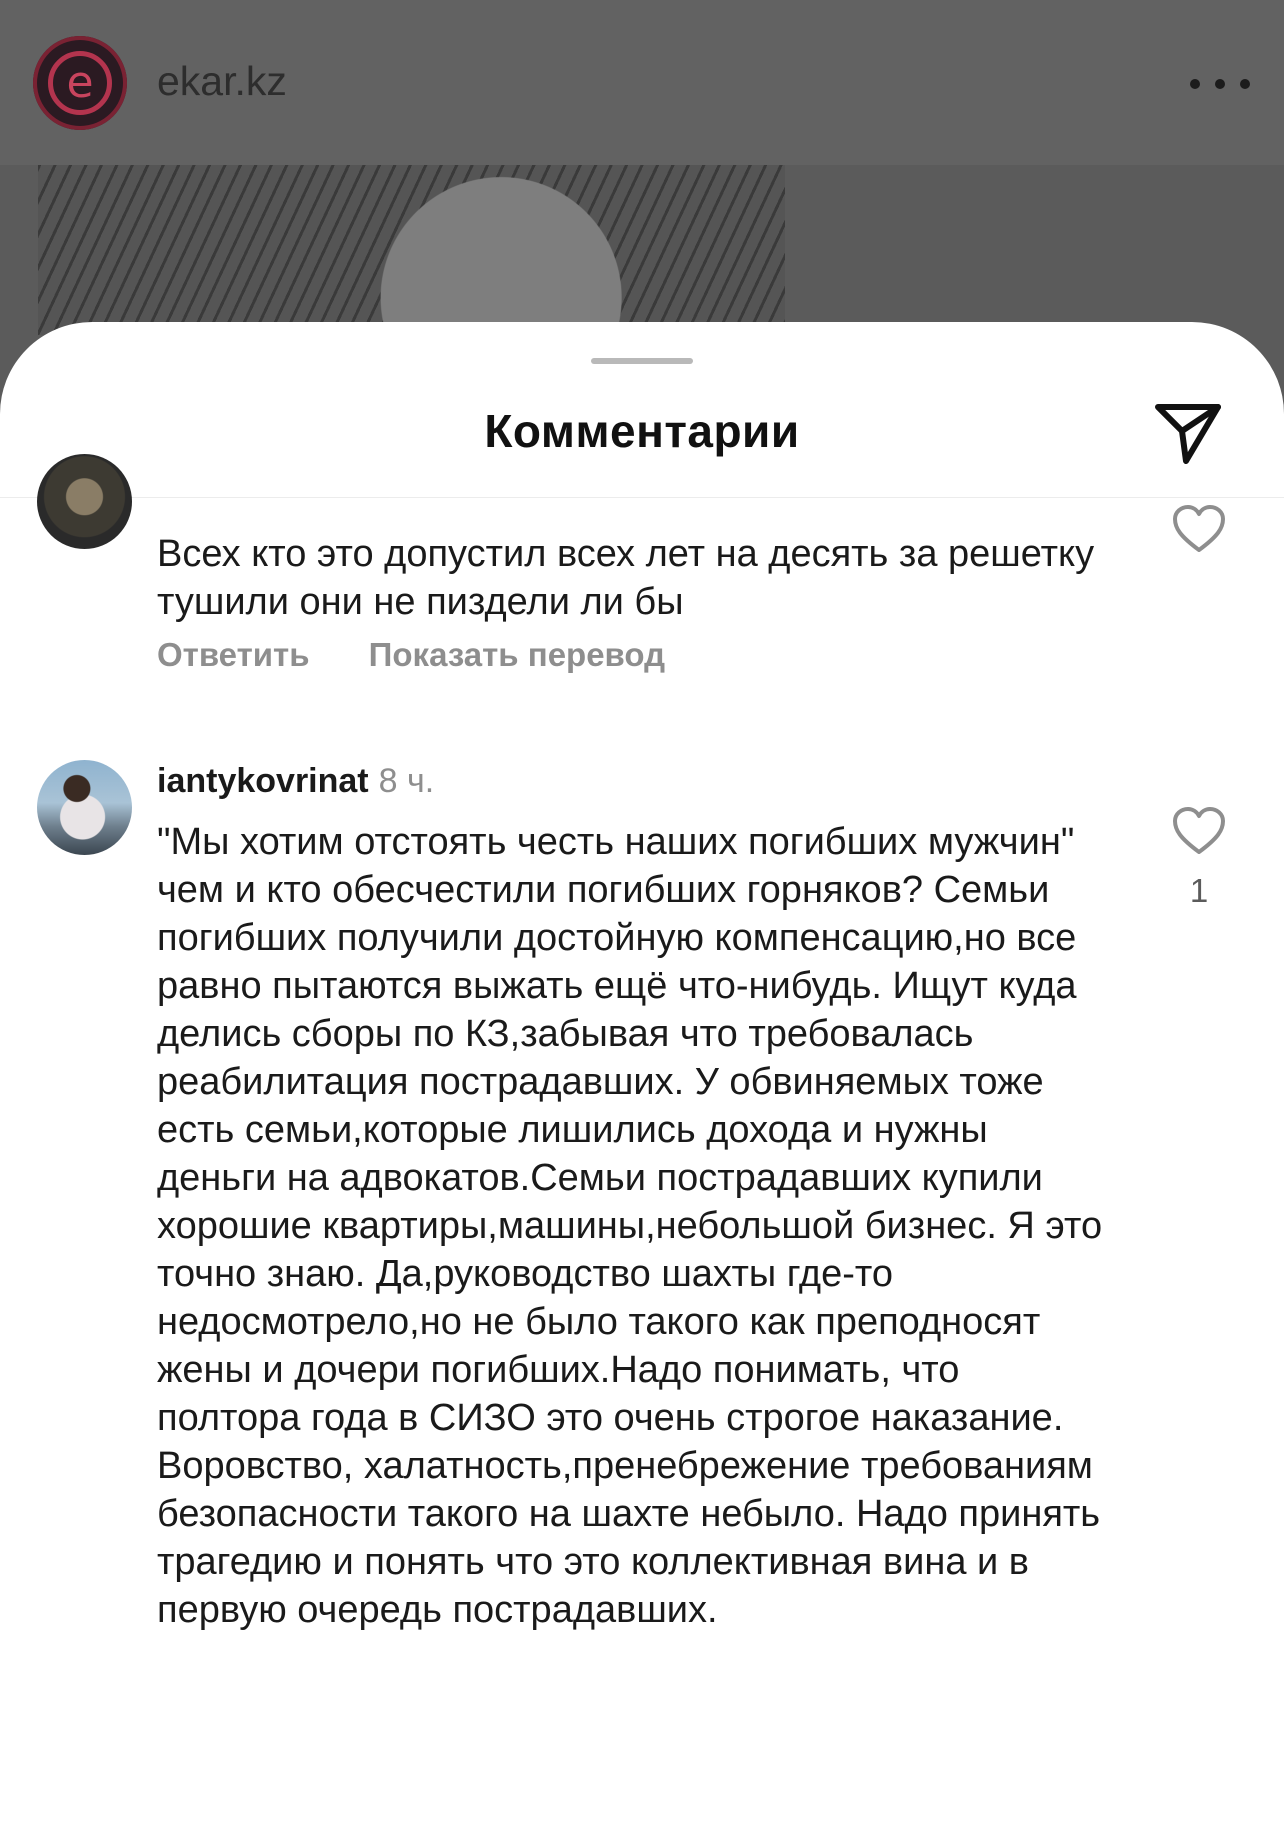  What do you see at coordinates (1034, 250) in the screenshot?
I see `post-background` at bounding box center [1034, 250].